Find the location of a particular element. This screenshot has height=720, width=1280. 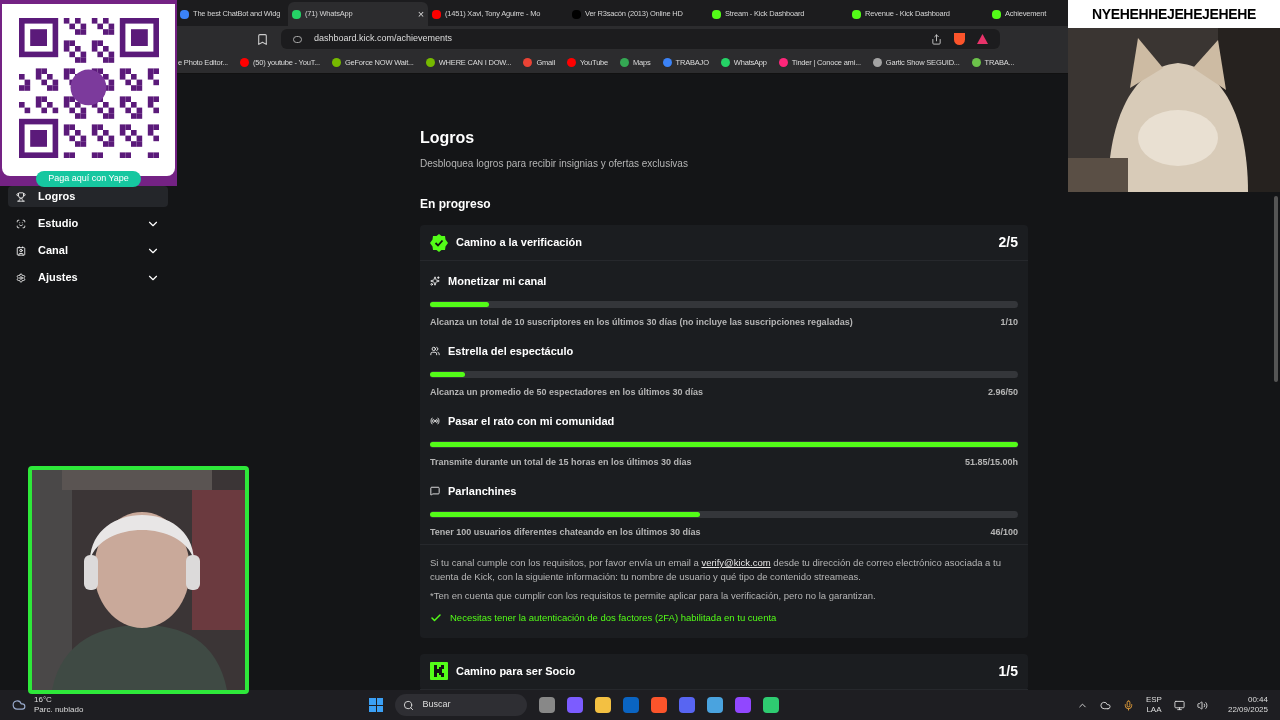

search-placeholder: Buscar is located at coordinates (436, 705).